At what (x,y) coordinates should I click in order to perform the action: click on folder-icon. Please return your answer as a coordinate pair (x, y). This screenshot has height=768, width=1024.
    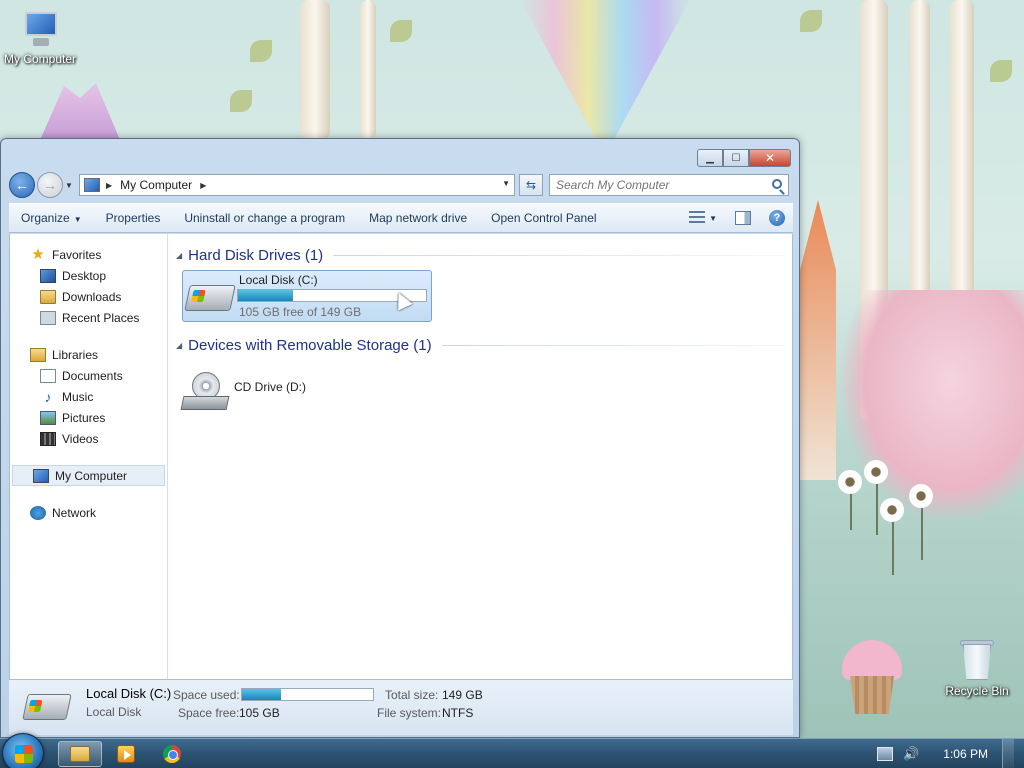
    Looking at the image, I should click on (80, 754).